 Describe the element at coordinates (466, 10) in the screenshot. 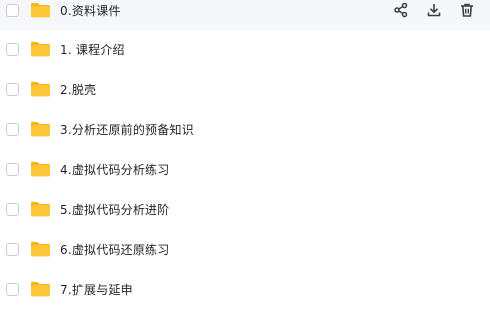

I see `delete-icon` at that location.